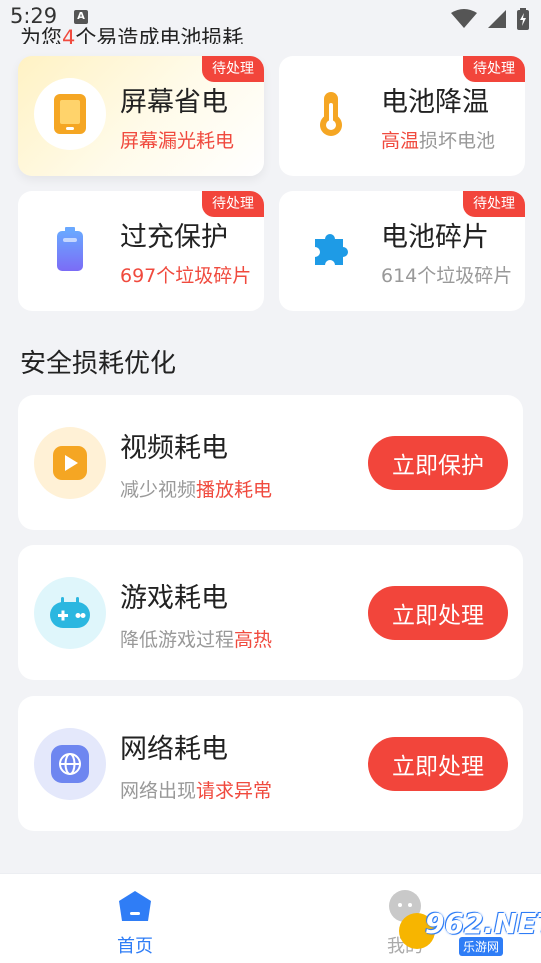 The width and height of the screenshot is (541, 963). What do you see at coordinates (196, 490) in the screenshot?
I see `card-subtitle: 减少视频播放耗电` at bounding box center [196, 490].